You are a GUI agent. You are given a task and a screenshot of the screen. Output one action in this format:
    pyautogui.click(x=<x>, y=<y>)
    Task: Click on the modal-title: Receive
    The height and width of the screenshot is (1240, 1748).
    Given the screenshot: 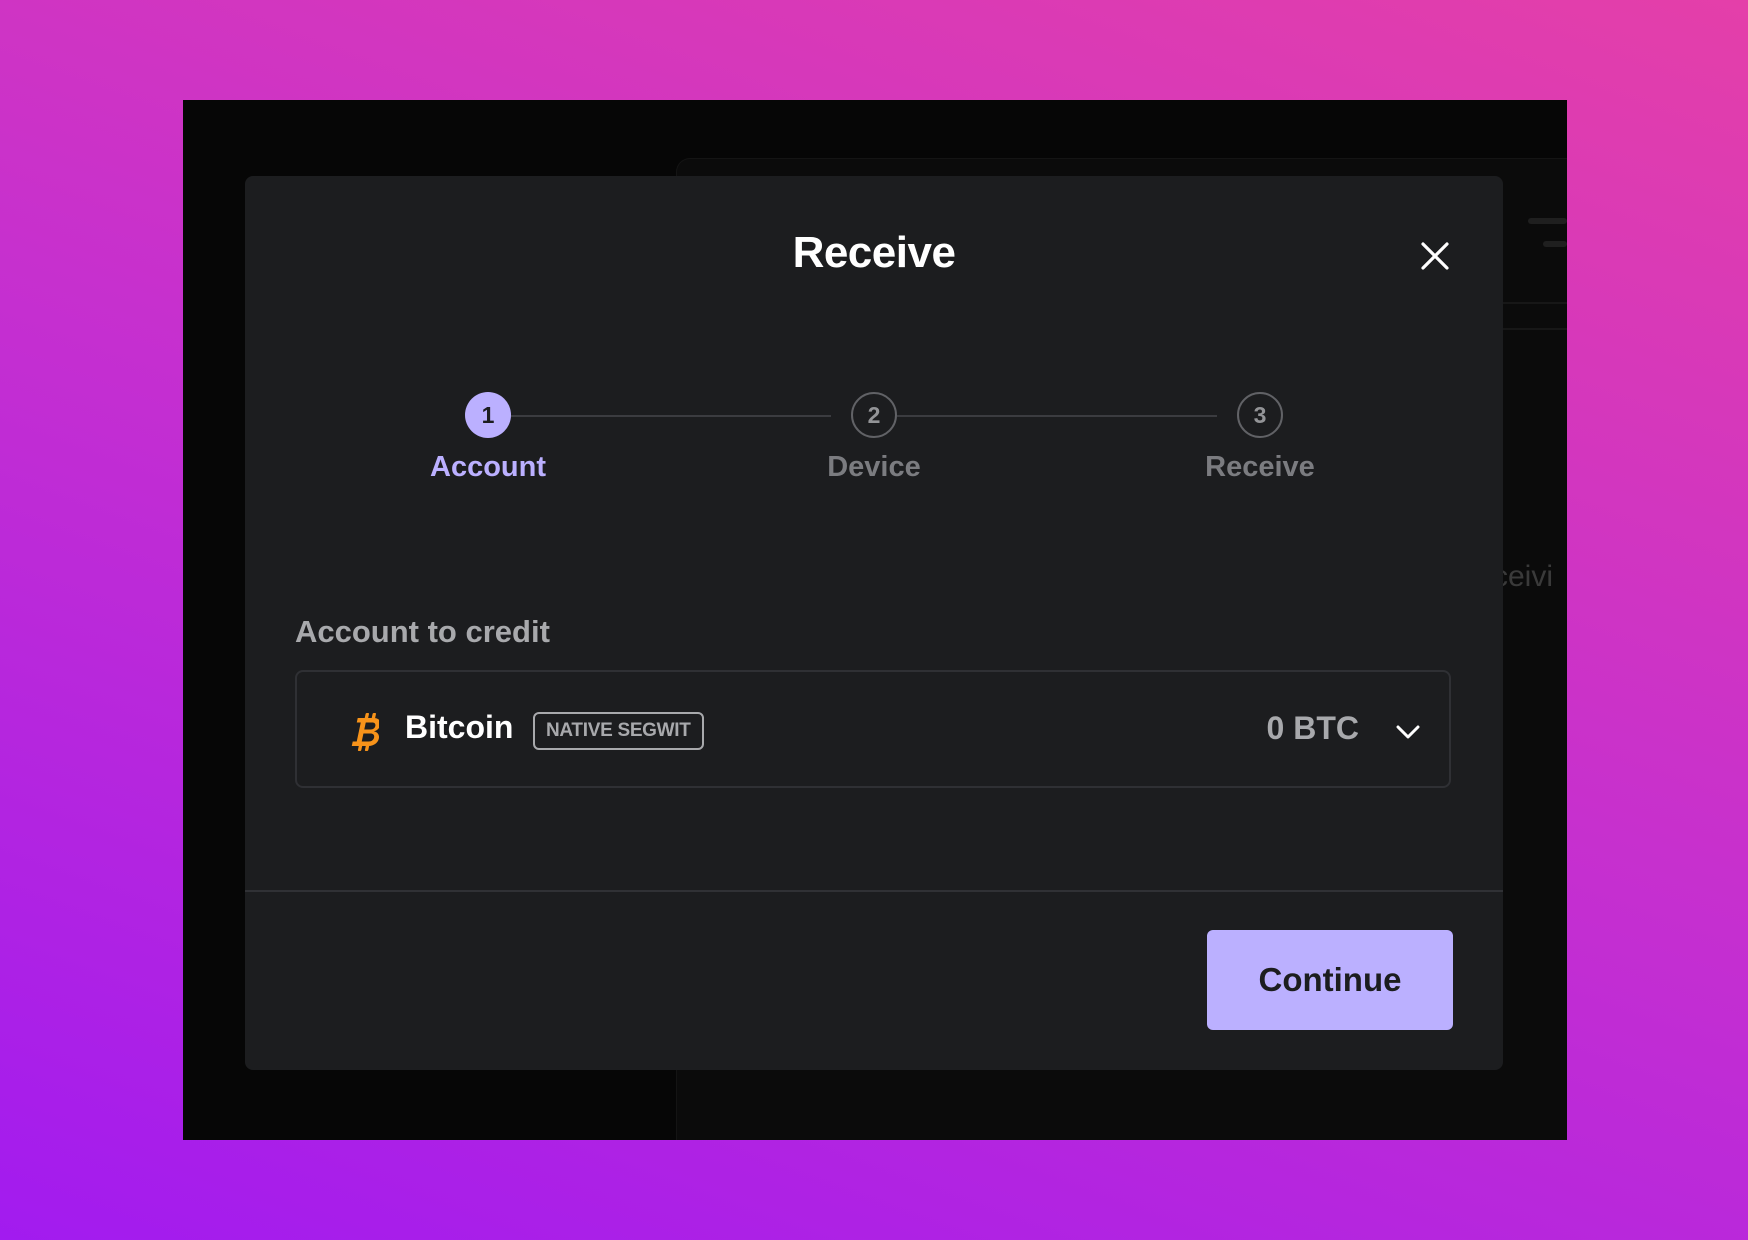 What is the action you would take?
    pyautogui.click(x=874, y=252)
    